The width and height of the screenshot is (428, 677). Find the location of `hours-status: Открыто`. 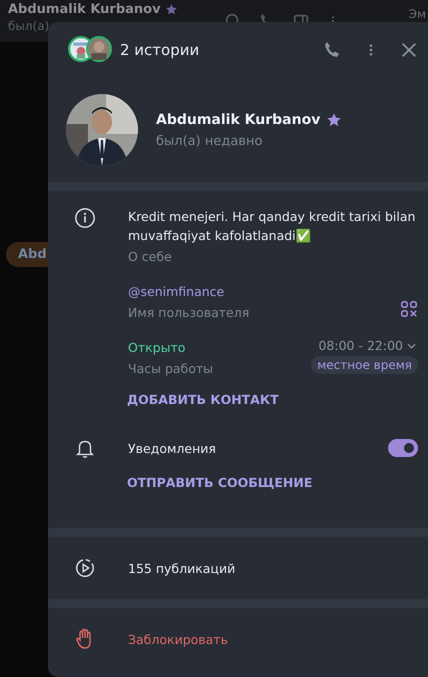

hours-status: Открыто is located at coordinates (157, 348).